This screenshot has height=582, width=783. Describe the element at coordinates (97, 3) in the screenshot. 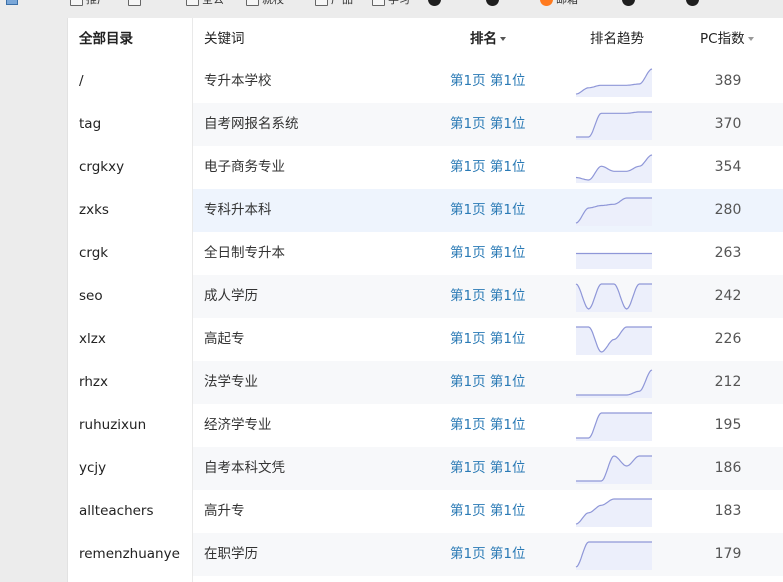

I see `bookmark-label: 推广` at that location.